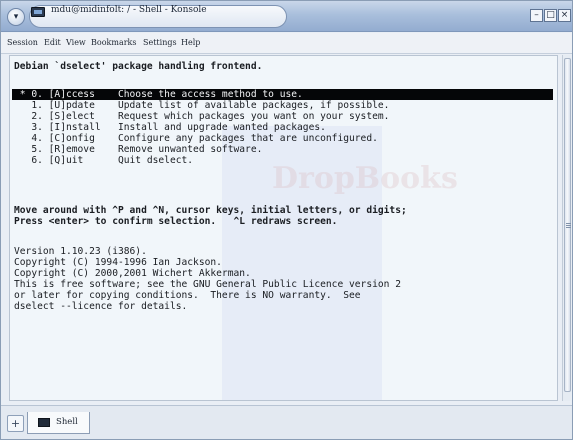 The image size is (573, 440). Describe the element at coordinates (564, 15) in the screenshot. I see `close-button: ×` at that location.